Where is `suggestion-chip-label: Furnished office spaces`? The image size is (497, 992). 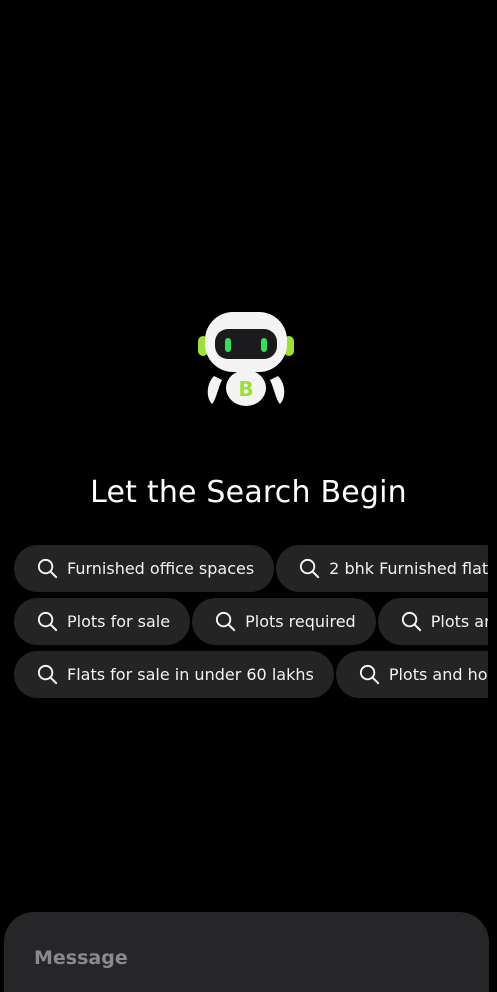 suggestion-chip-label: Furnished office spaces is located at coordinates (161, 568).